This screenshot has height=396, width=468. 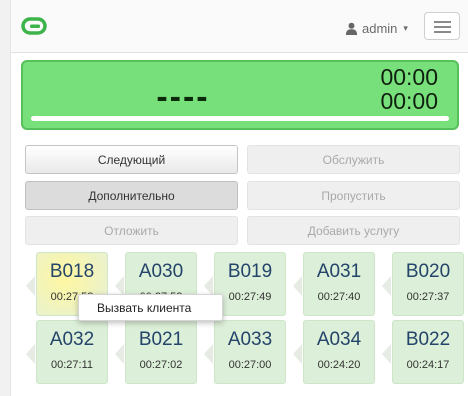 I want to click on ticket-time: 00:27:02, so click(x=161, y=365).